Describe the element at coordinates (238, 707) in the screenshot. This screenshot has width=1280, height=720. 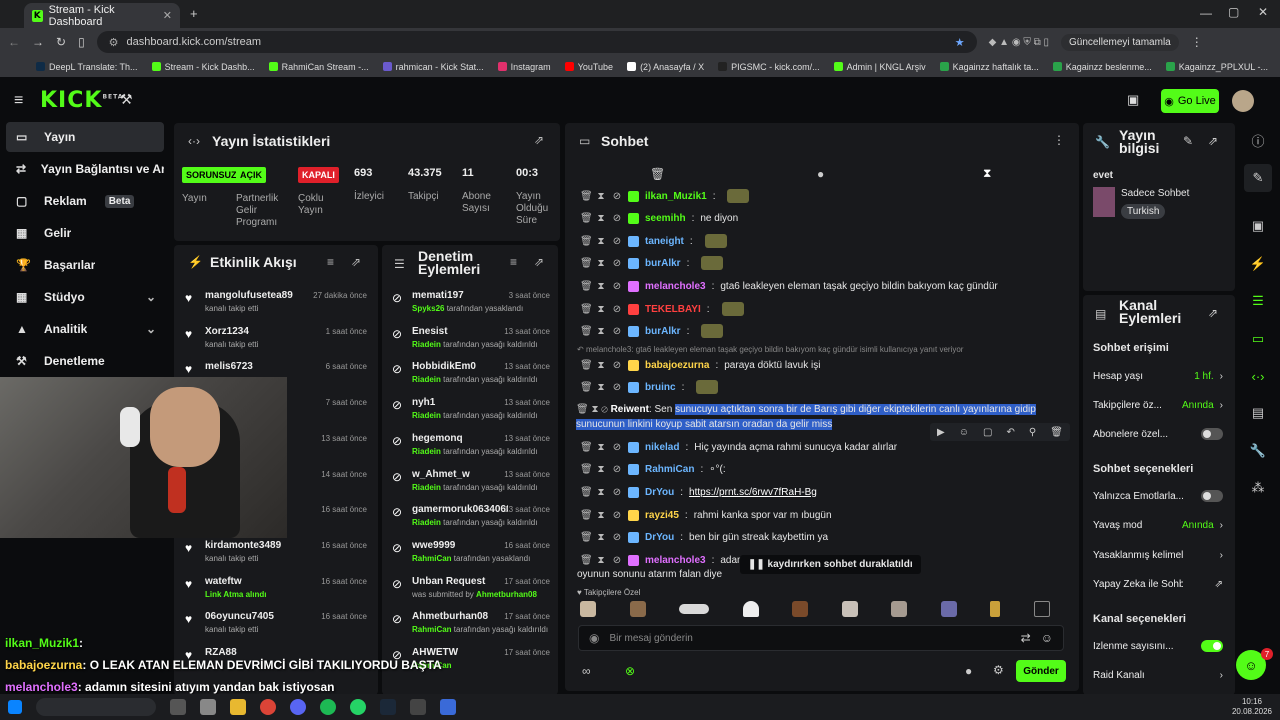
I see `explorer-icon` at that location.